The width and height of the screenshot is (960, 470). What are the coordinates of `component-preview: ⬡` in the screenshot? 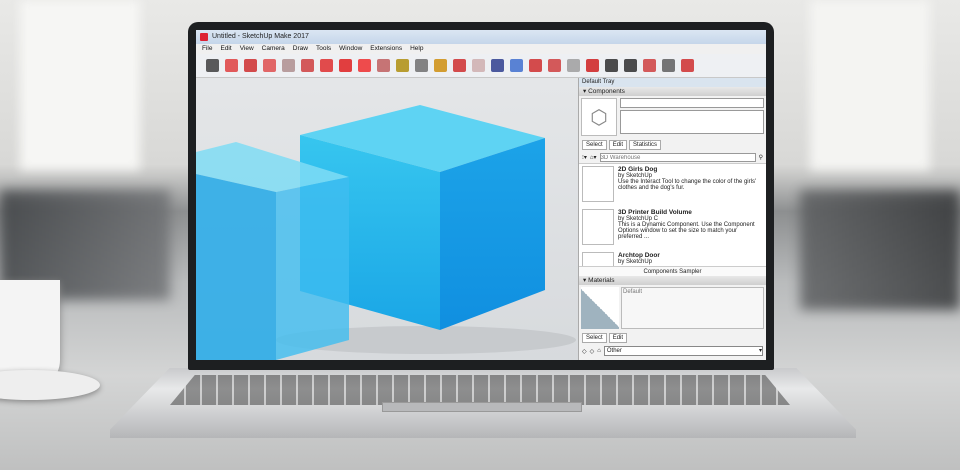 It's located at (672, 117).